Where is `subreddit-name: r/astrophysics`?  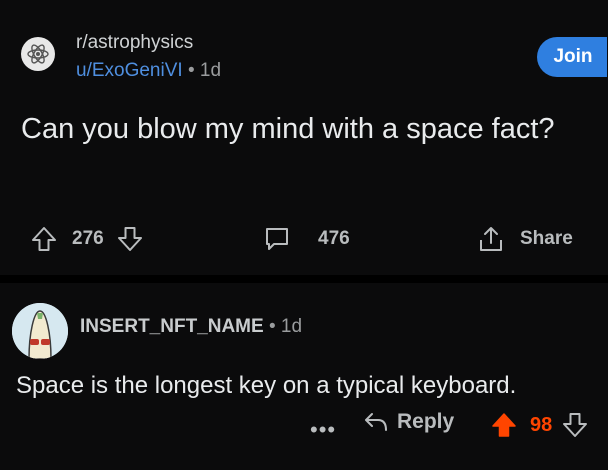
subreddit-name: r/astrophysics is located at coordinates (134, 43).